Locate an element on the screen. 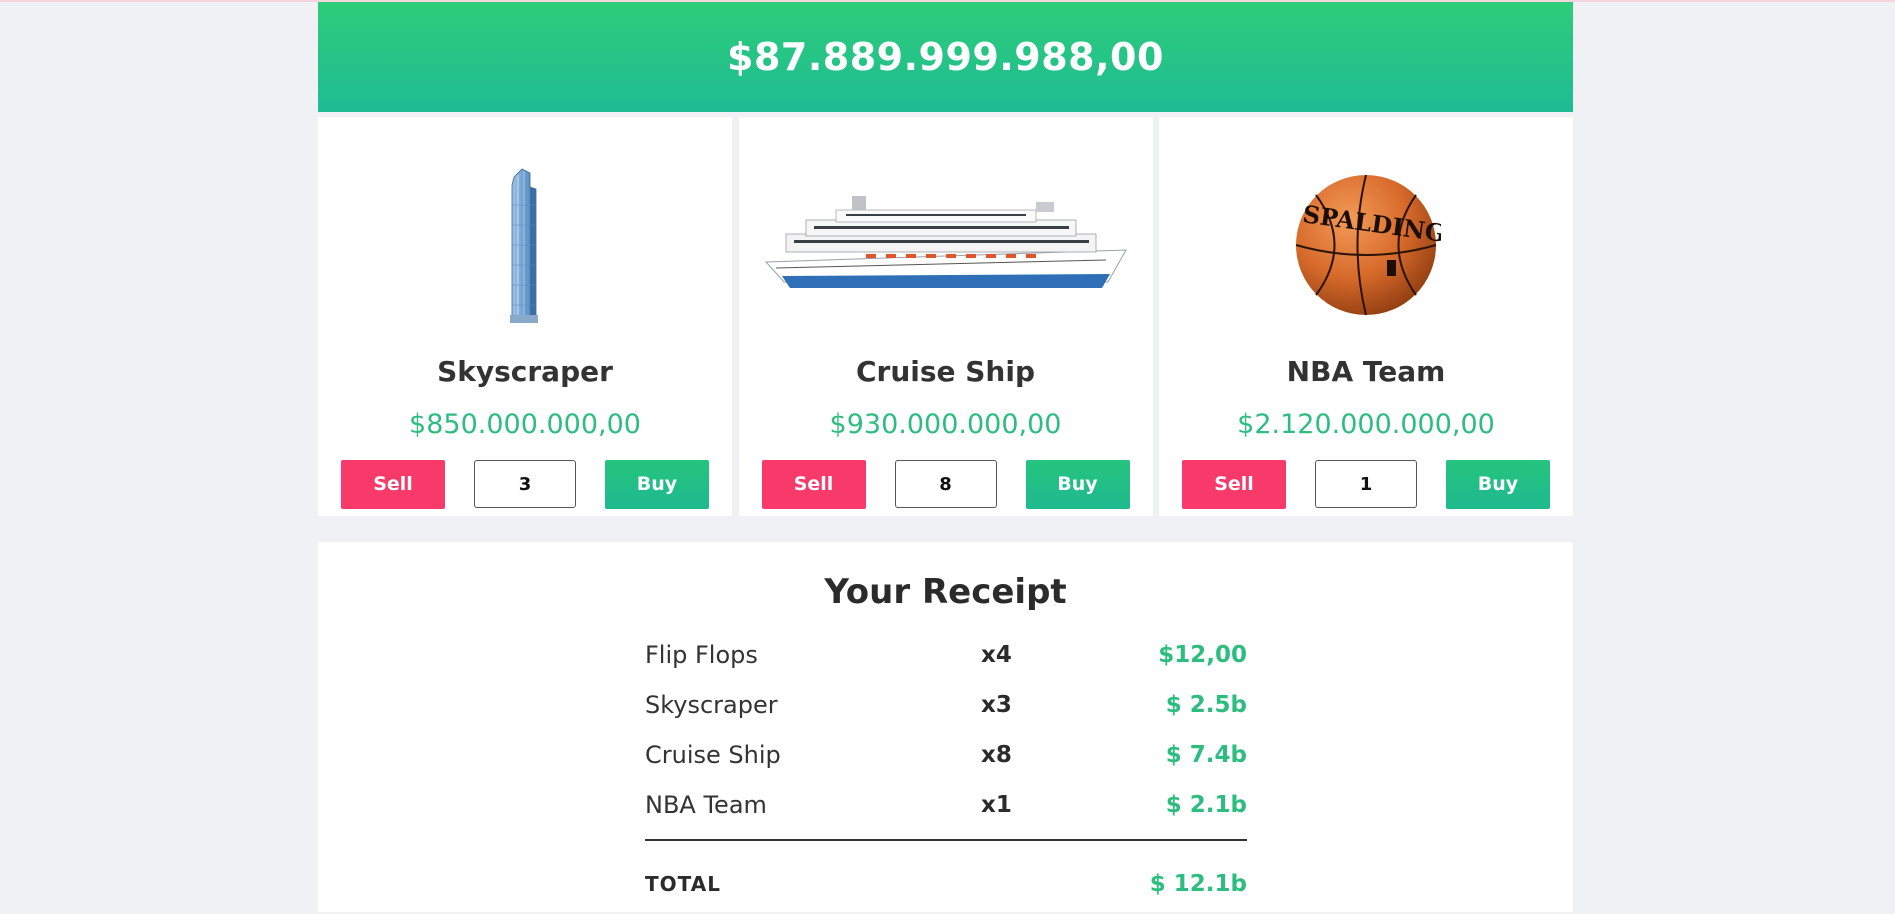 This screenshot has width=1895, height=914. receipt-item-name: NBA Team is located at coordinates (706, 805).